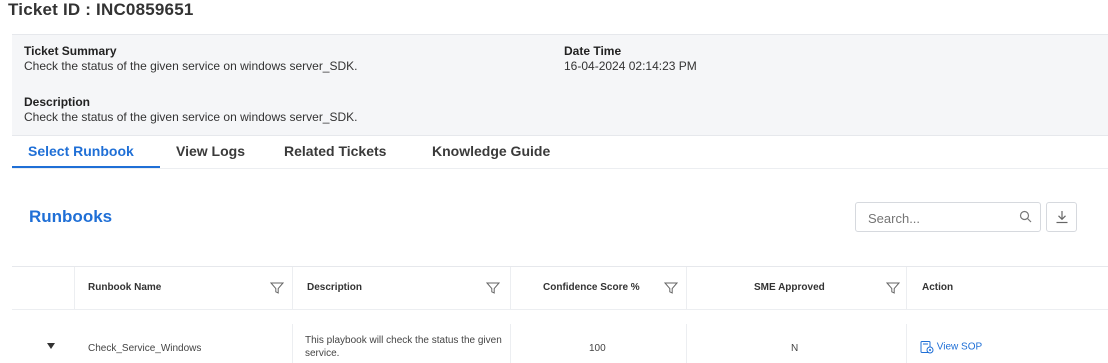 This screenshot has height=363, width=1108. I want to click on search-box, so click(948, 217).